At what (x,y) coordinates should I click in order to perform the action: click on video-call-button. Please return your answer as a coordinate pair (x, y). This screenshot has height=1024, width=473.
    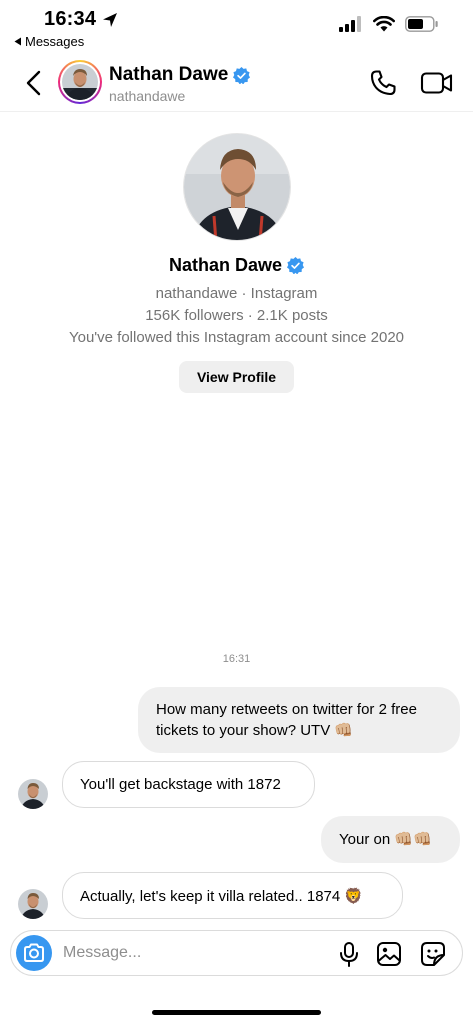
    Looking at the image, I should click on (437, 83).